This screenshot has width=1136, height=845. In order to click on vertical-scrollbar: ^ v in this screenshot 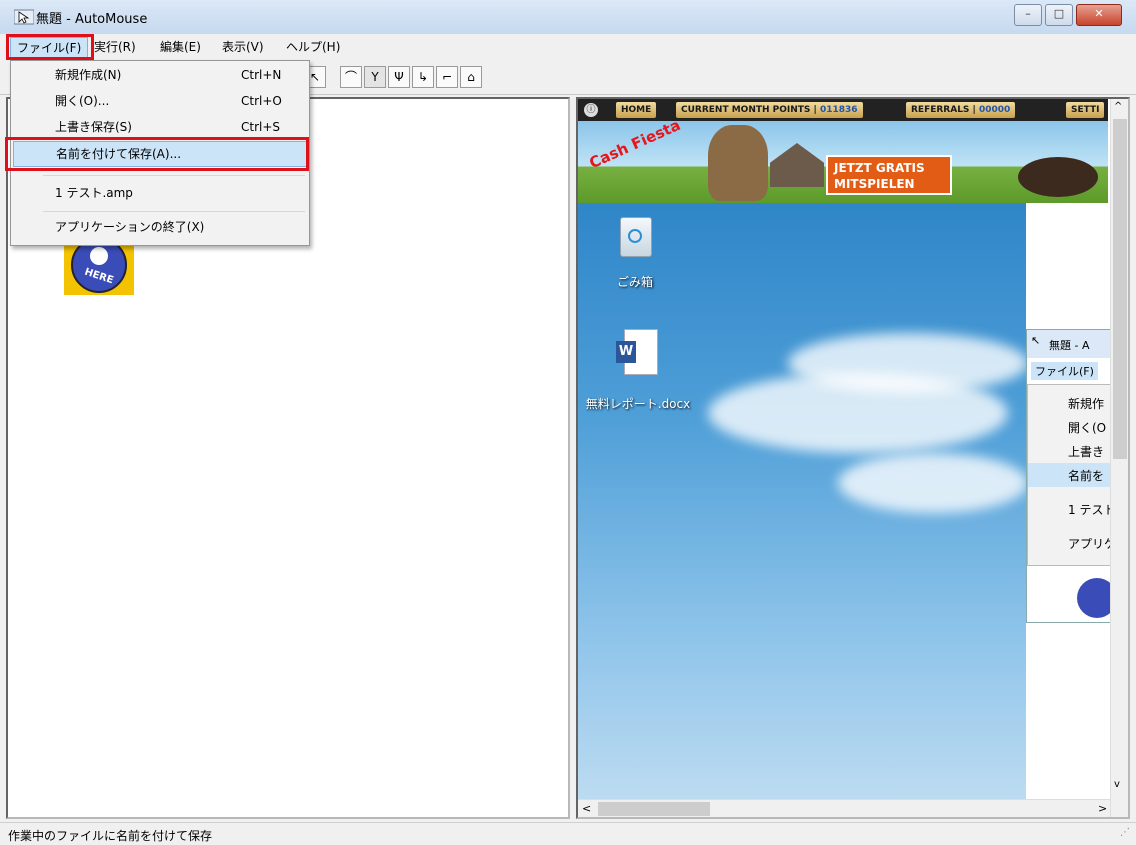, I will do `click(1119, 458)`.